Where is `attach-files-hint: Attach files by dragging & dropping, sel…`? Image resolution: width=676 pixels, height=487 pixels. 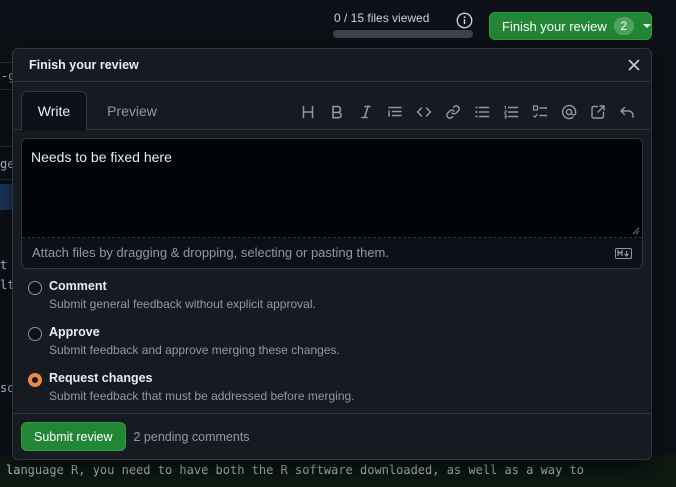 attach-files-hint: Attach files by dragging & dropping, sel… is located at coordinates (210, 252).